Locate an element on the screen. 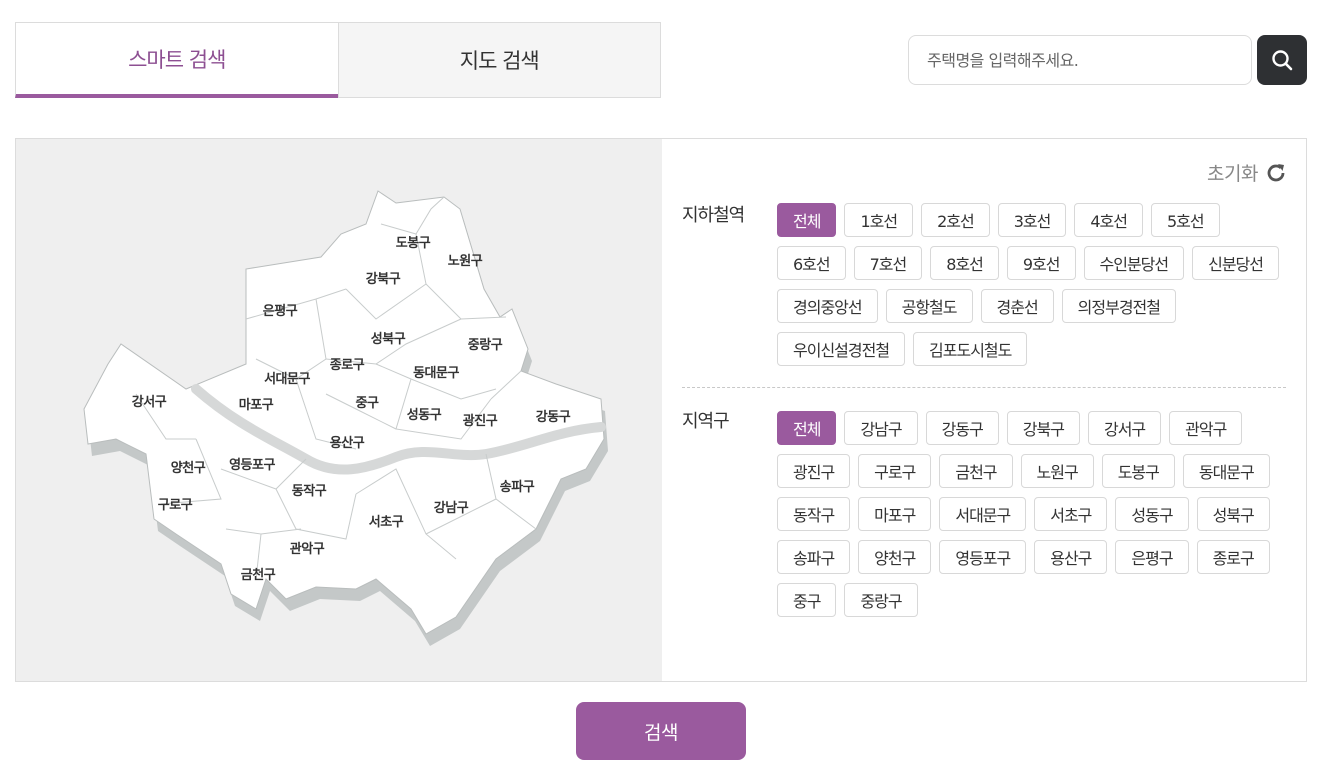 This screenshot has width=1322, height=766. subway-line-chip: 의정부경전철 is located at coordinates (1118, 306).